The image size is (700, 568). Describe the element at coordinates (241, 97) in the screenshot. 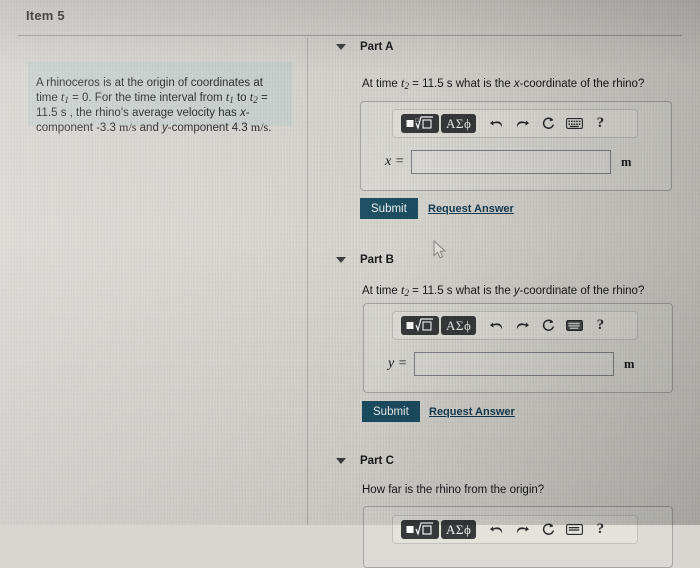

I see `problem-line-2b: to` at that location.